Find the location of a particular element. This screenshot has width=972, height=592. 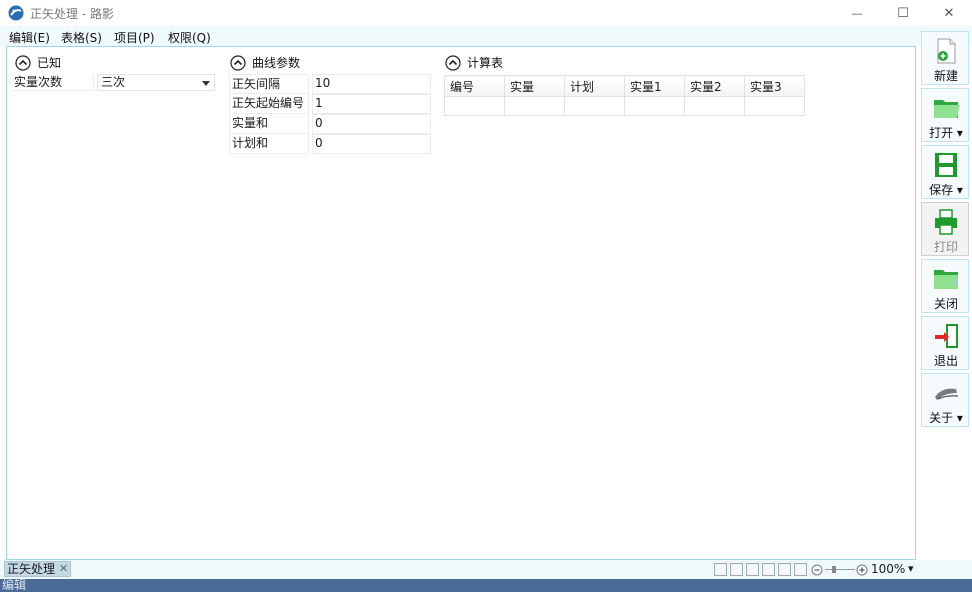

new-button: 新建 is located at coordinates (945, 58).